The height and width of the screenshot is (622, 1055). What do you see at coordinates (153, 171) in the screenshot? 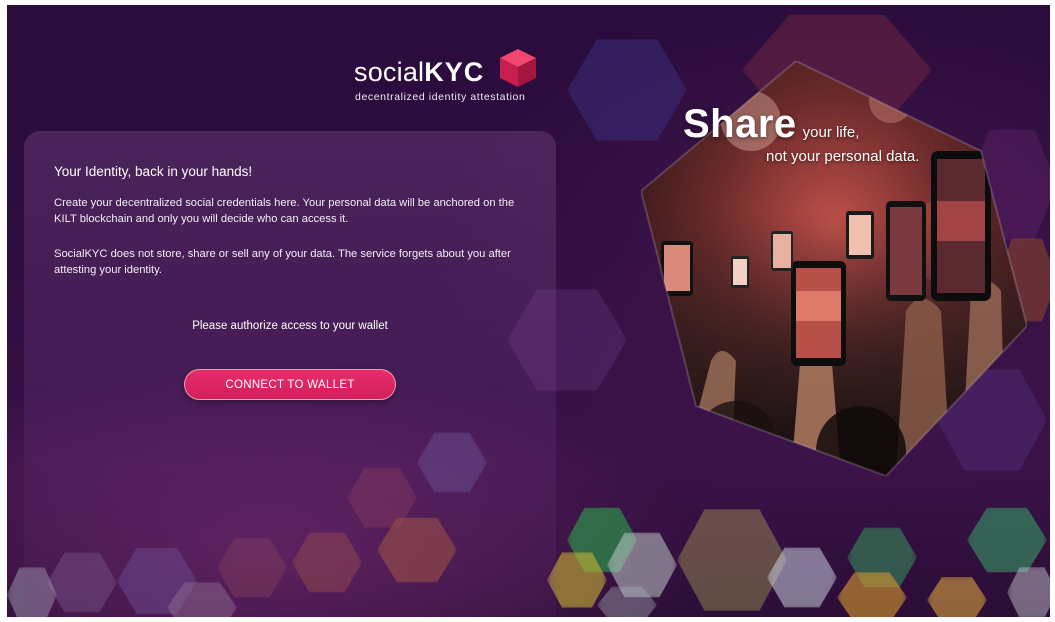
I see `card-title: Your Identity, back in your hands!` at bounding box center [153, 171].